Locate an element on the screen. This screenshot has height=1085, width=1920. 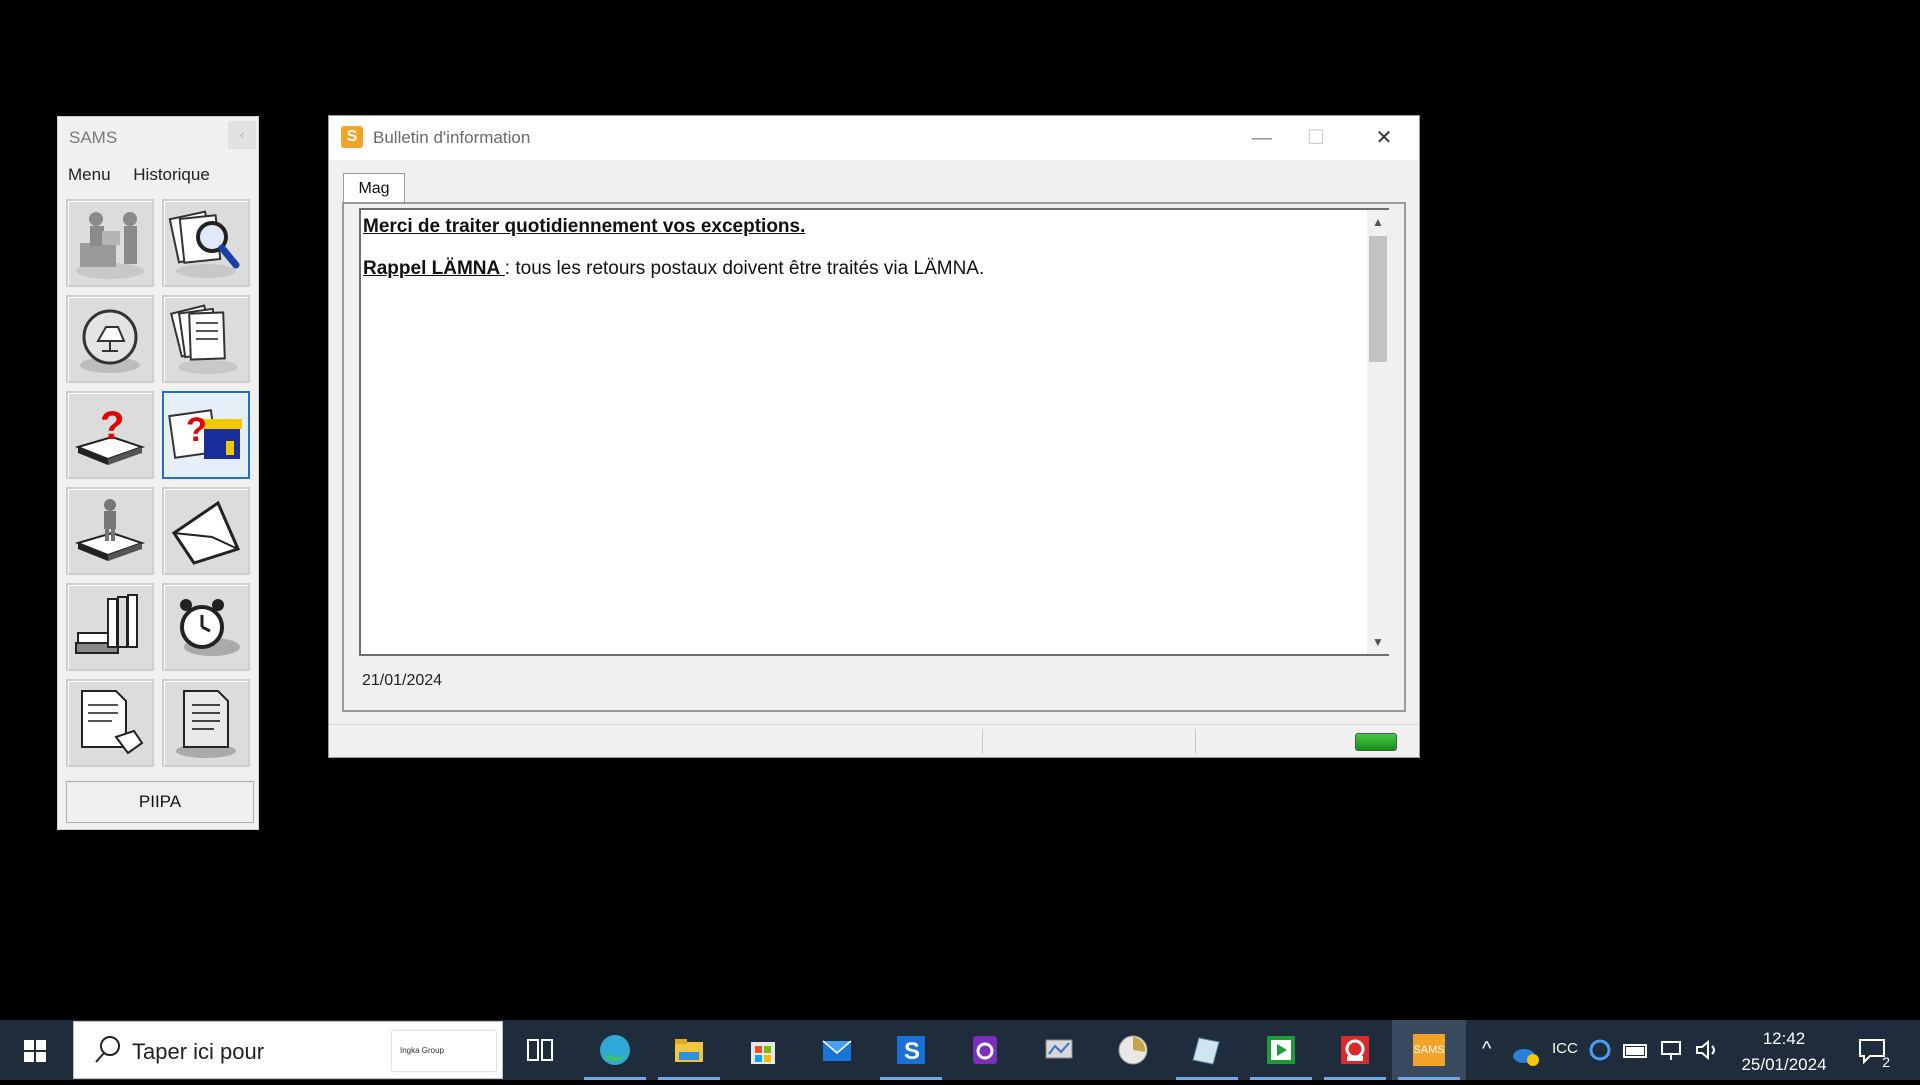
envelope-tile is located at coordinates (206, 531).